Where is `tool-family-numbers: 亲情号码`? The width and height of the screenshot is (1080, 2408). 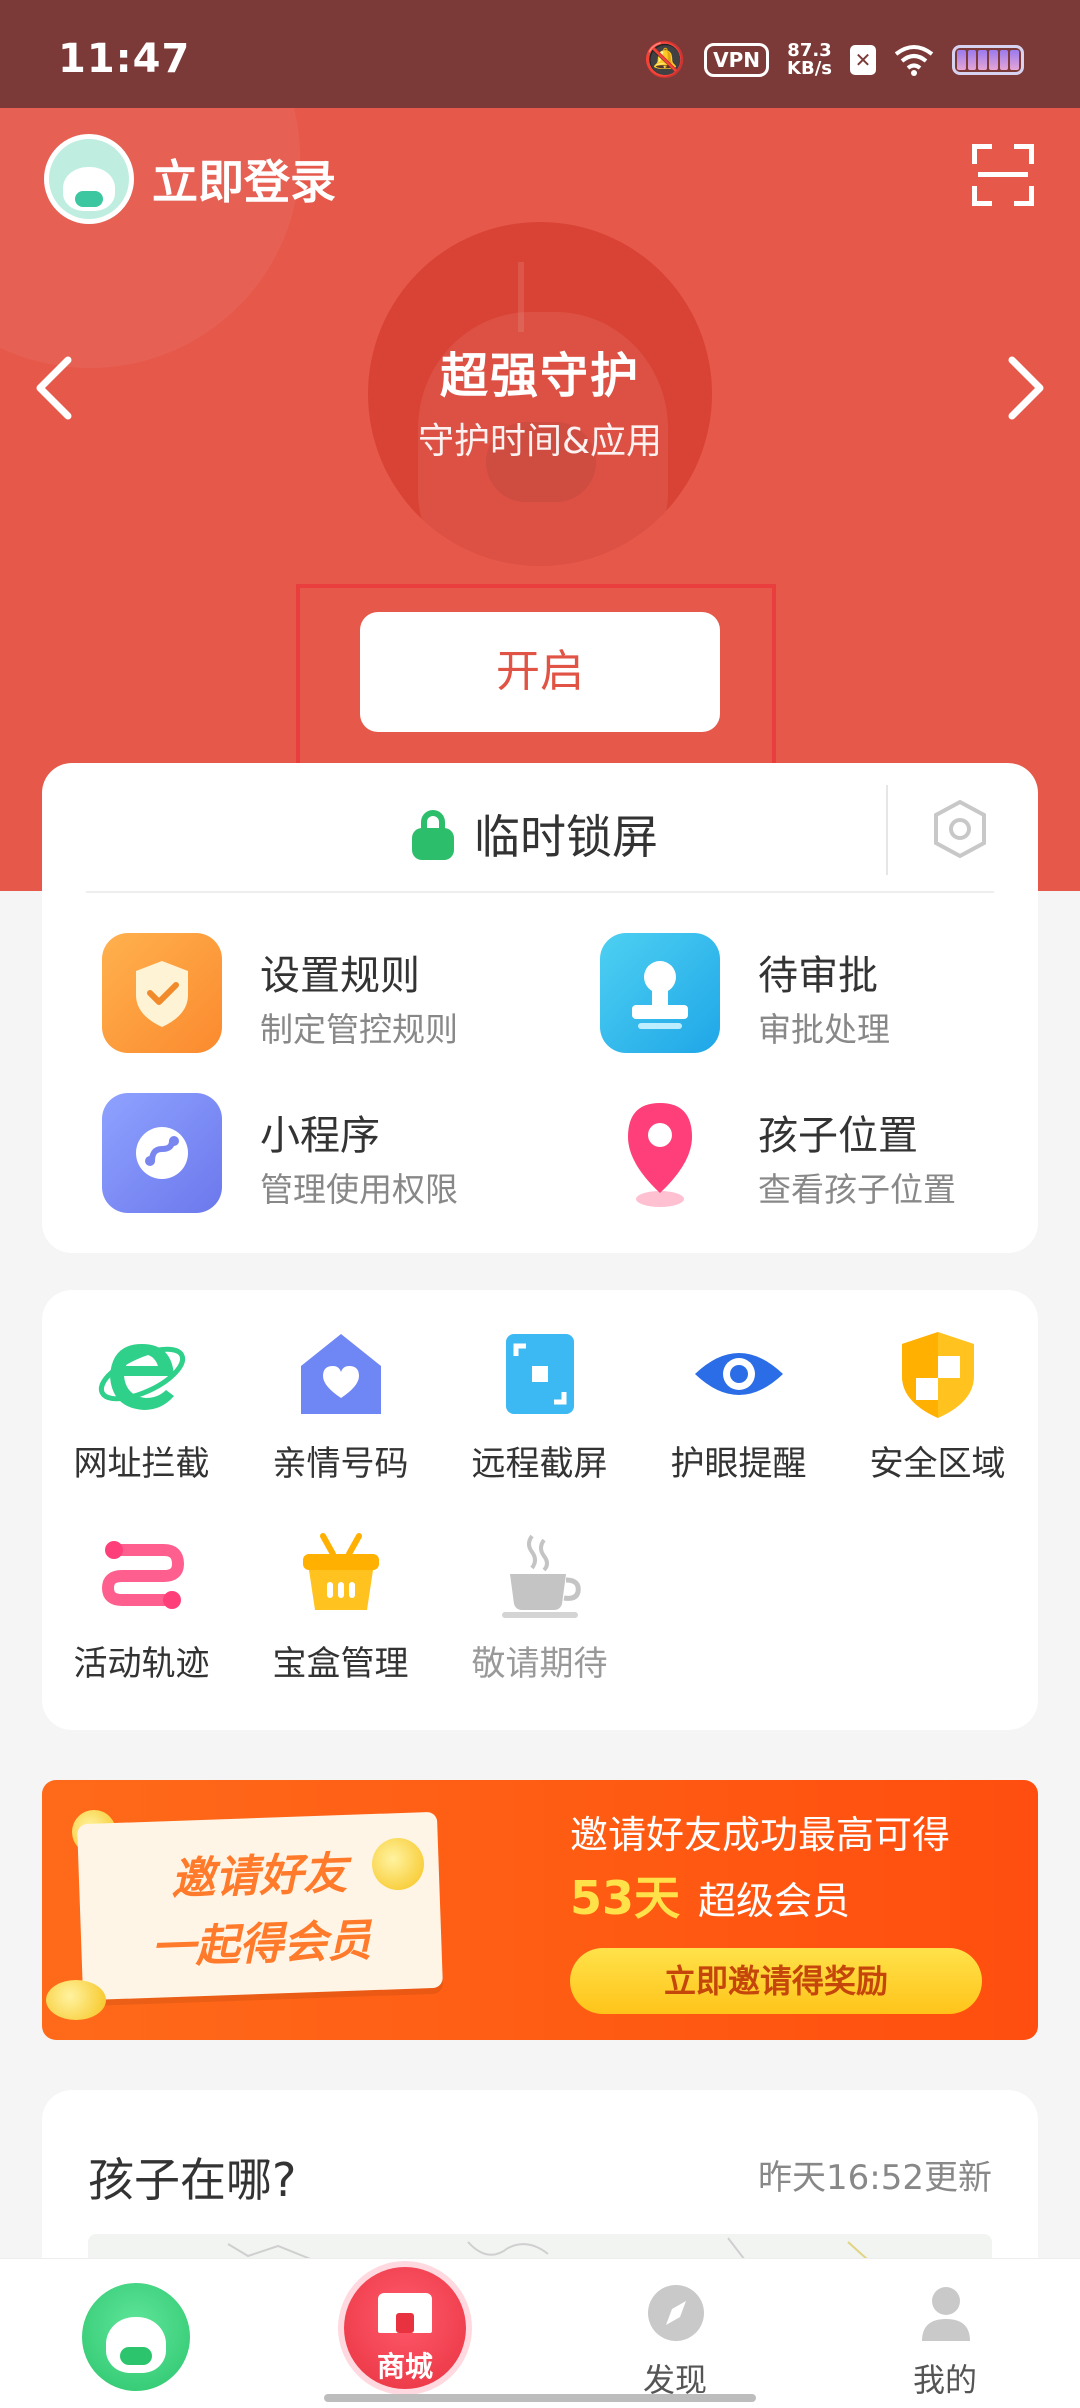
tool-family-numbers: 亲情号码 is located at coordinates (340, 1387).